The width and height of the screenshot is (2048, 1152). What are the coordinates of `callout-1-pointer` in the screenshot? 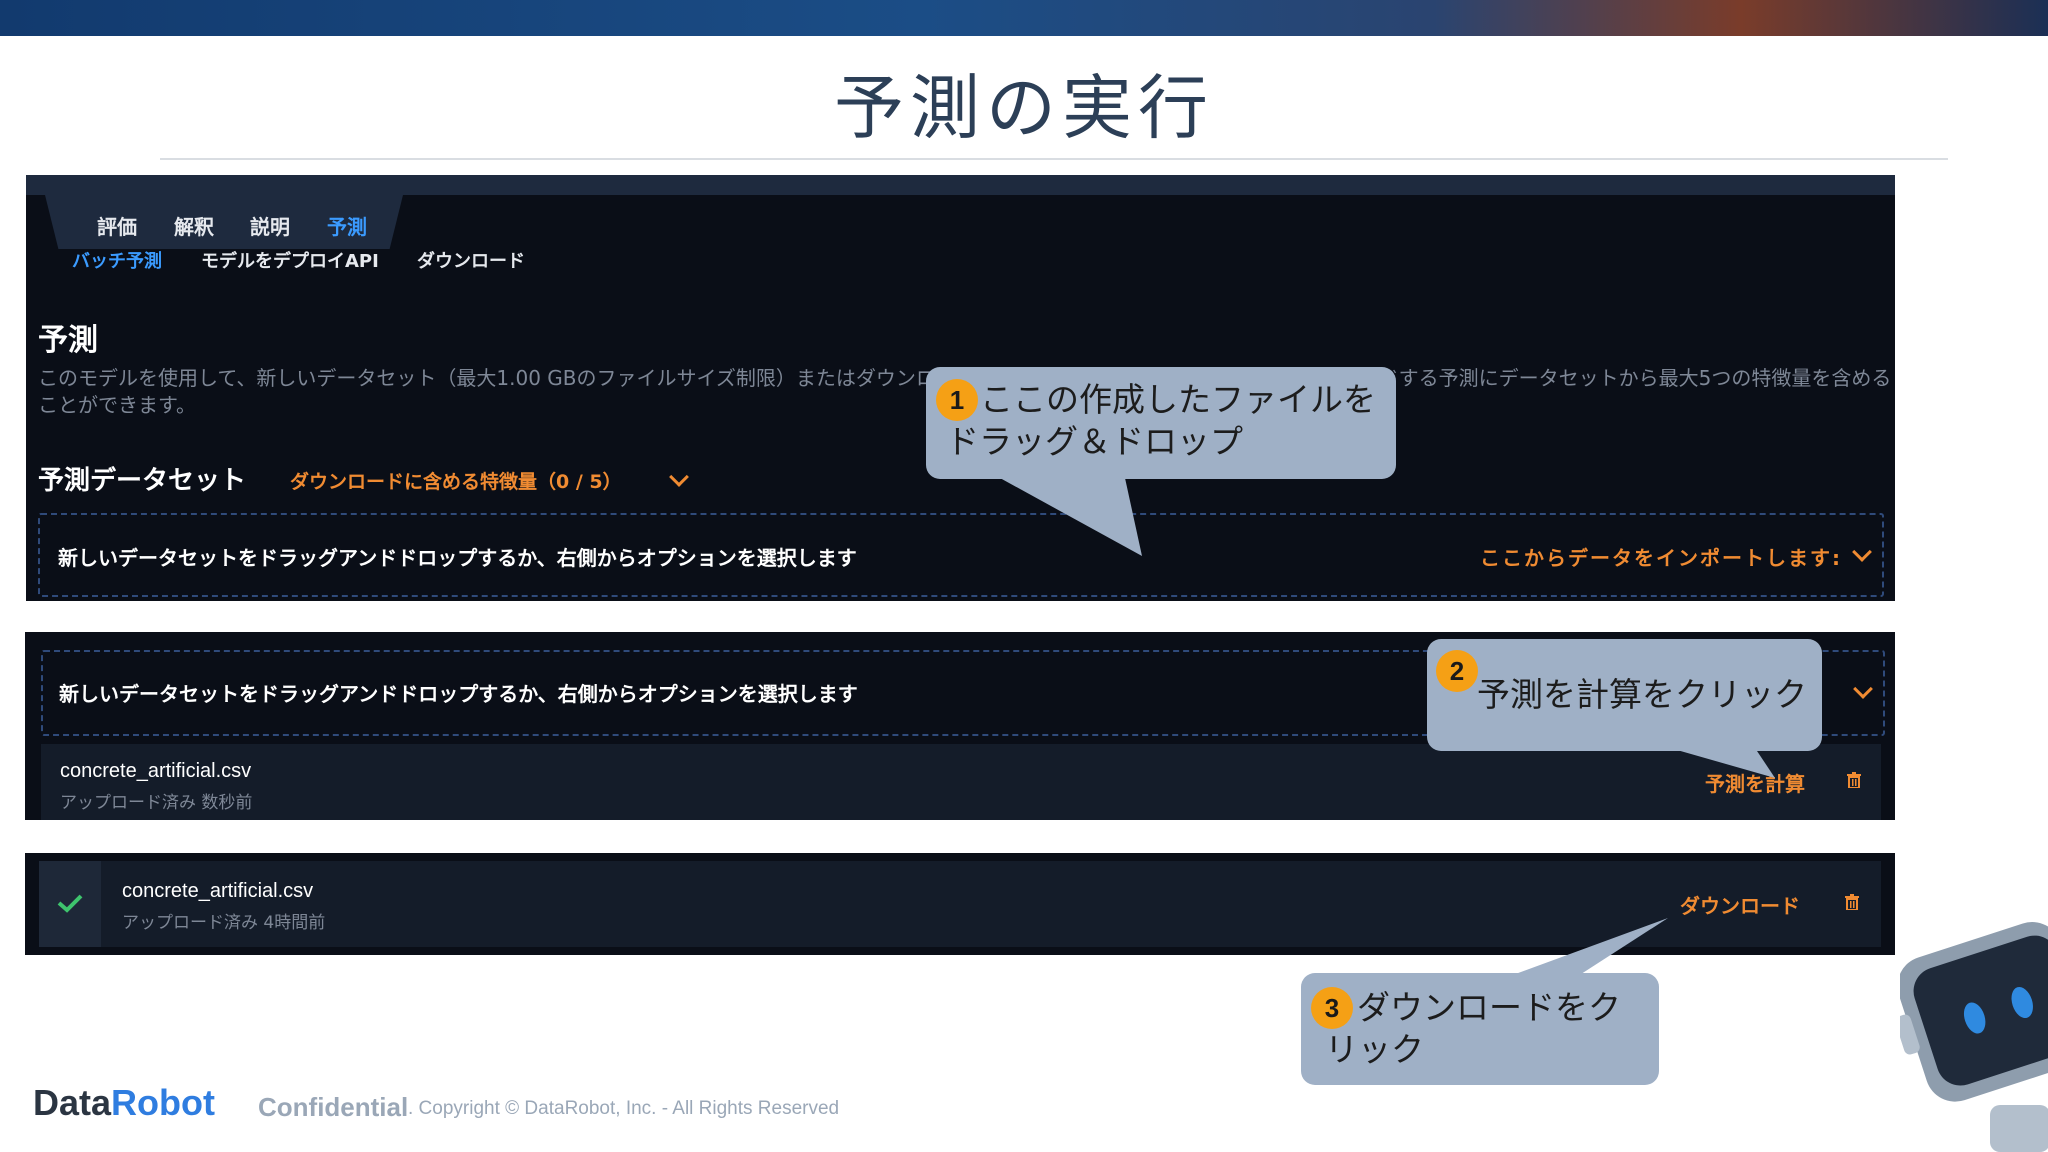 It's located at (1071, 517).